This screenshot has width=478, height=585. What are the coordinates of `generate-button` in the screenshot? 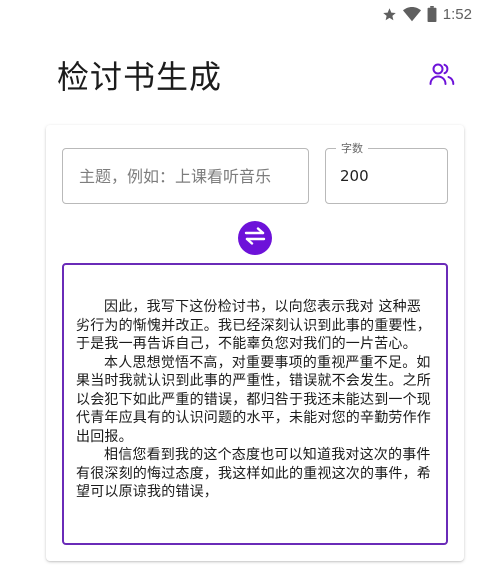 It's located at (255, 238).